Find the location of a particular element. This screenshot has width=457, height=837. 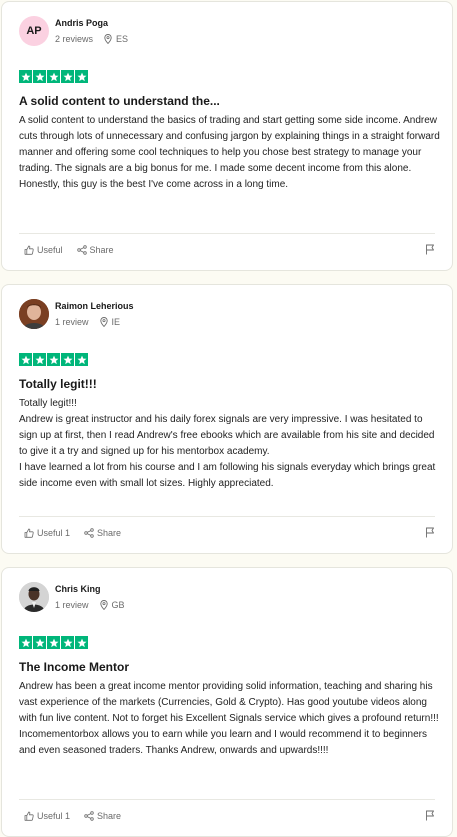

avatar: AP is located at coordinates (34, 31).